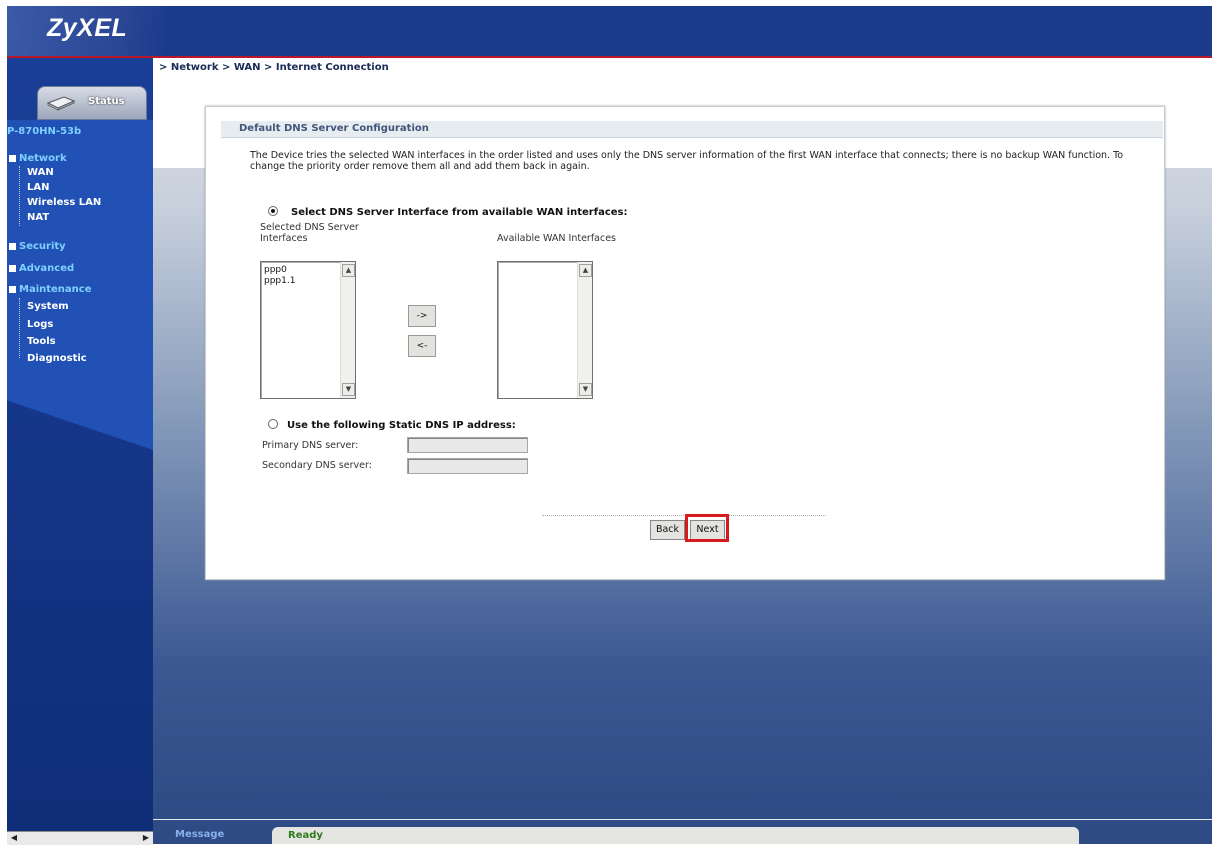  Describe the element at coordinates (334, 128) in the screenshot. I see `section-title: Default DNS Server Configuration` at that location.